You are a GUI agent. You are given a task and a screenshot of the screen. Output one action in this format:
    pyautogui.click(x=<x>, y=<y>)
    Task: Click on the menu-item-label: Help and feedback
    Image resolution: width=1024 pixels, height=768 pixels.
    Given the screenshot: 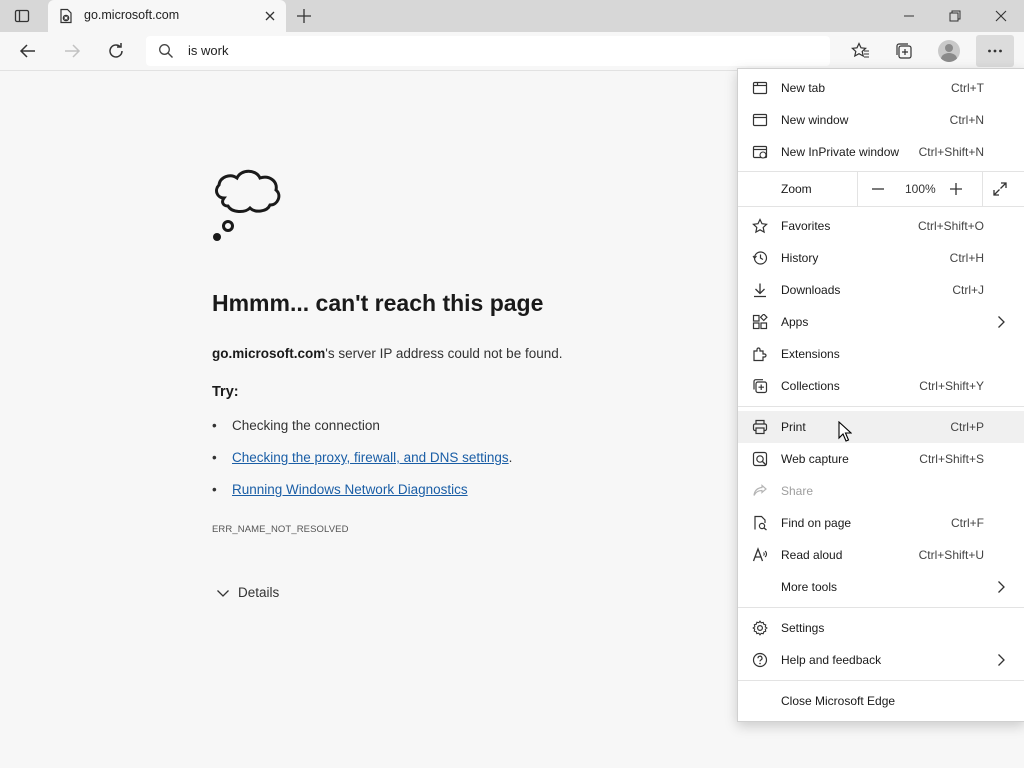 What is the action you would take?
    pyautogui.click(x=831, y=660)
    